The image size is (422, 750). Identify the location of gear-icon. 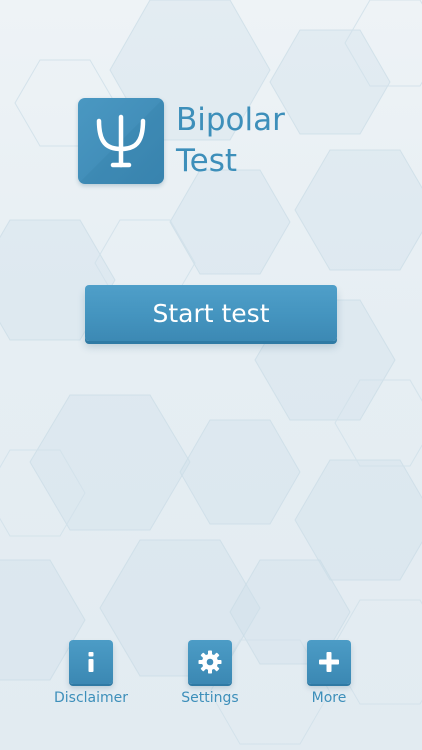
(210, 662).